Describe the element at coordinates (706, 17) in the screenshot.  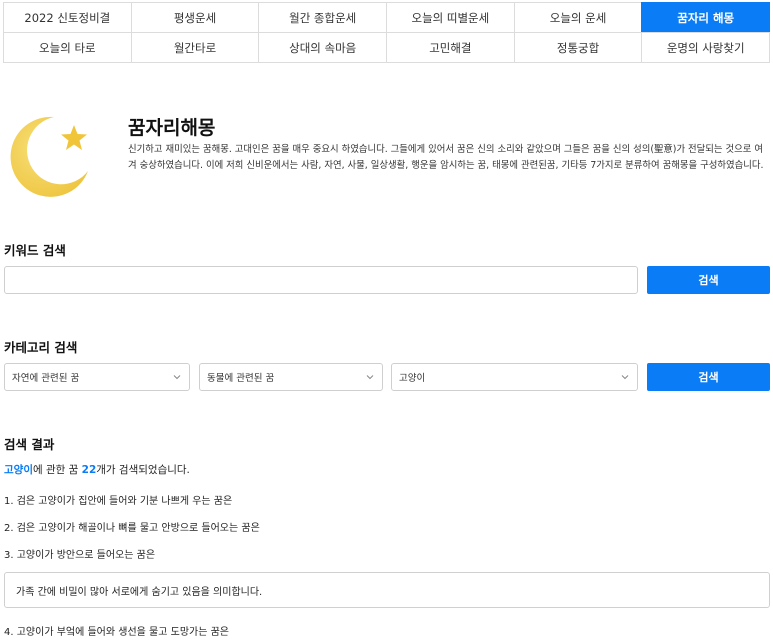
I see `nav-tab-dream: 꿈자리 해몽` at that location.